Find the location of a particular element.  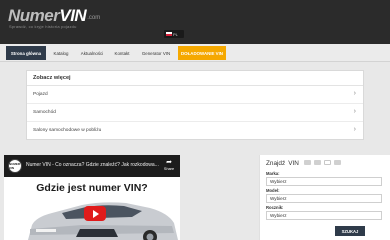

model-select: Wybierz is located at coordinates (324, 198).